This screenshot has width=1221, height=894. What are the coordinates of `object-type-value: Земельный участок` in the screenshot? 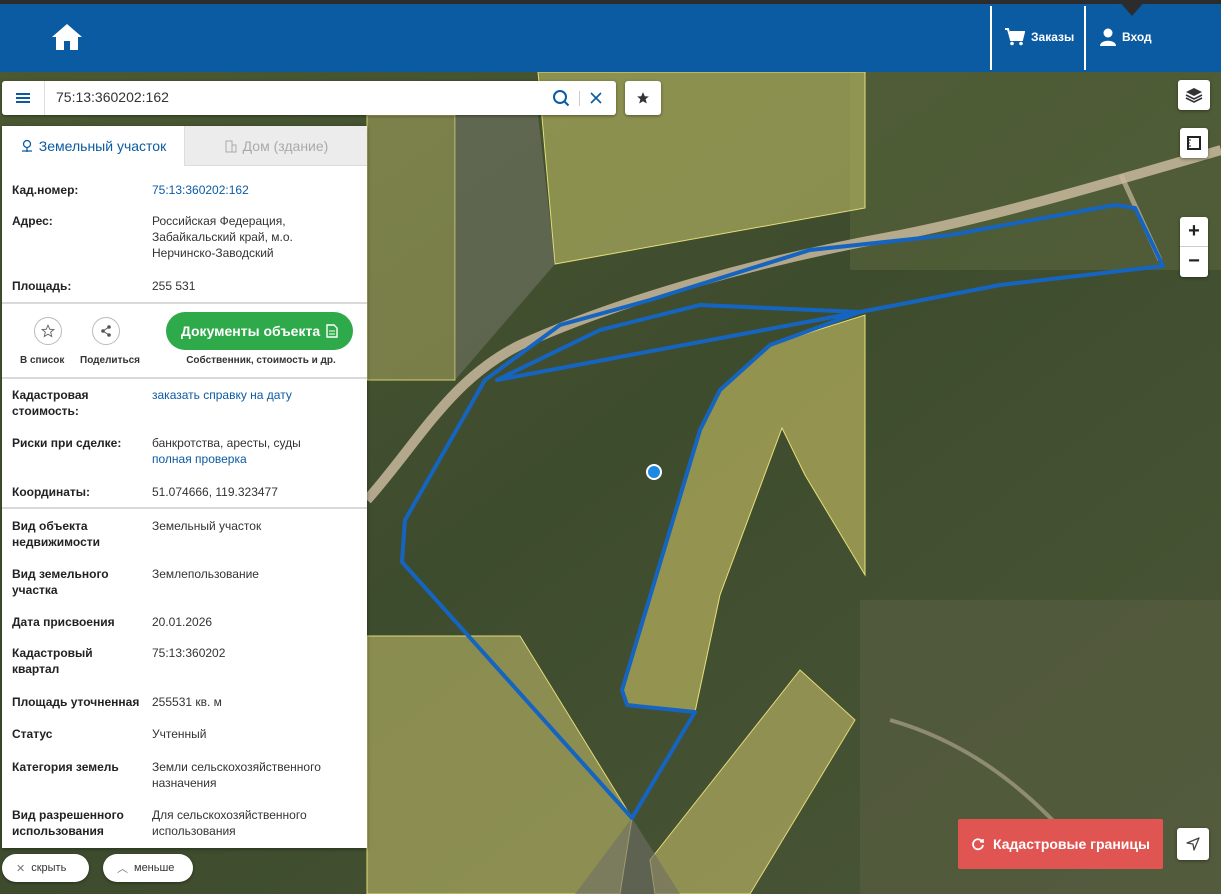 It's located at (207, 526).